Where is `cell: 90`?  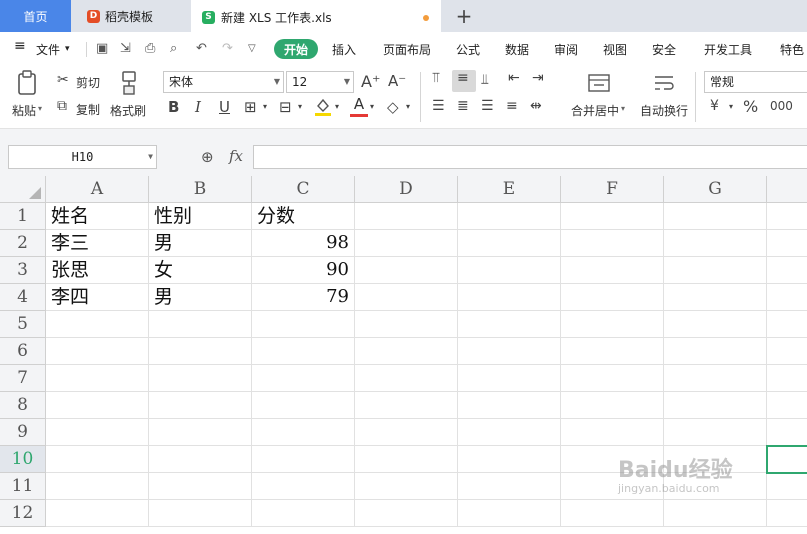 cell: 90 is located at coordinates (303, 270).